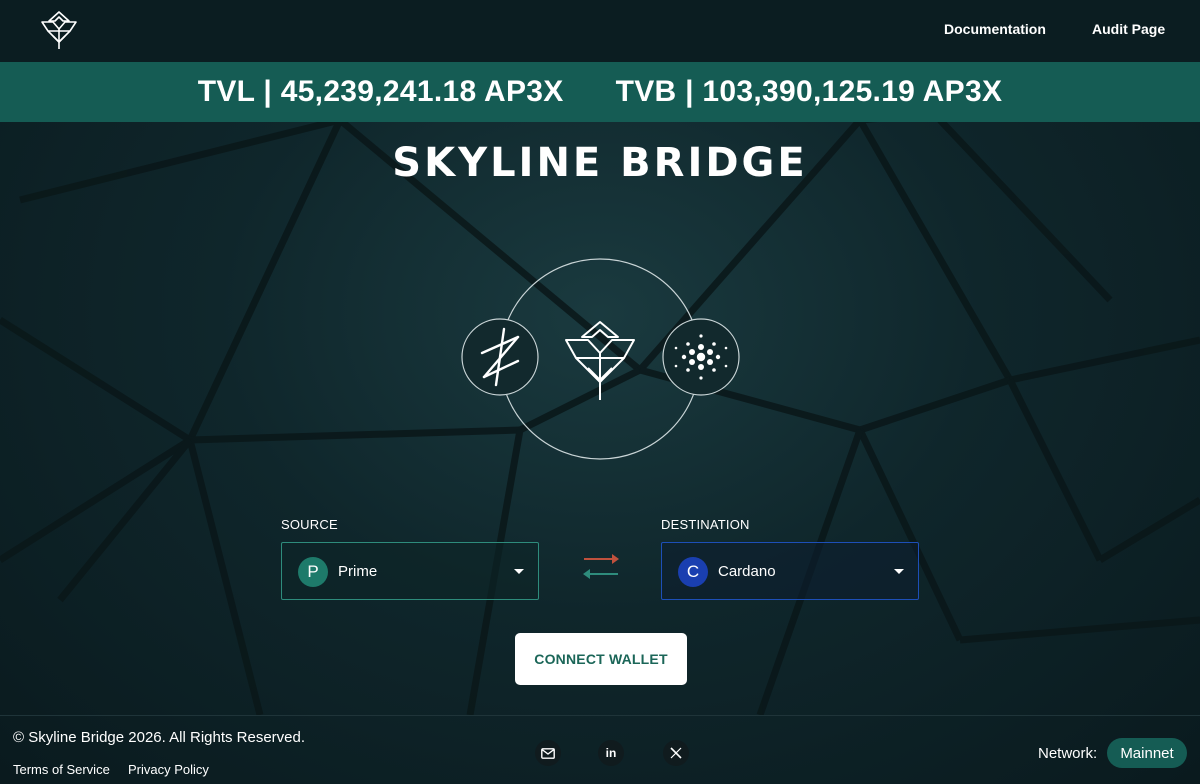  I want to click on x-icon, so click(676, 753).